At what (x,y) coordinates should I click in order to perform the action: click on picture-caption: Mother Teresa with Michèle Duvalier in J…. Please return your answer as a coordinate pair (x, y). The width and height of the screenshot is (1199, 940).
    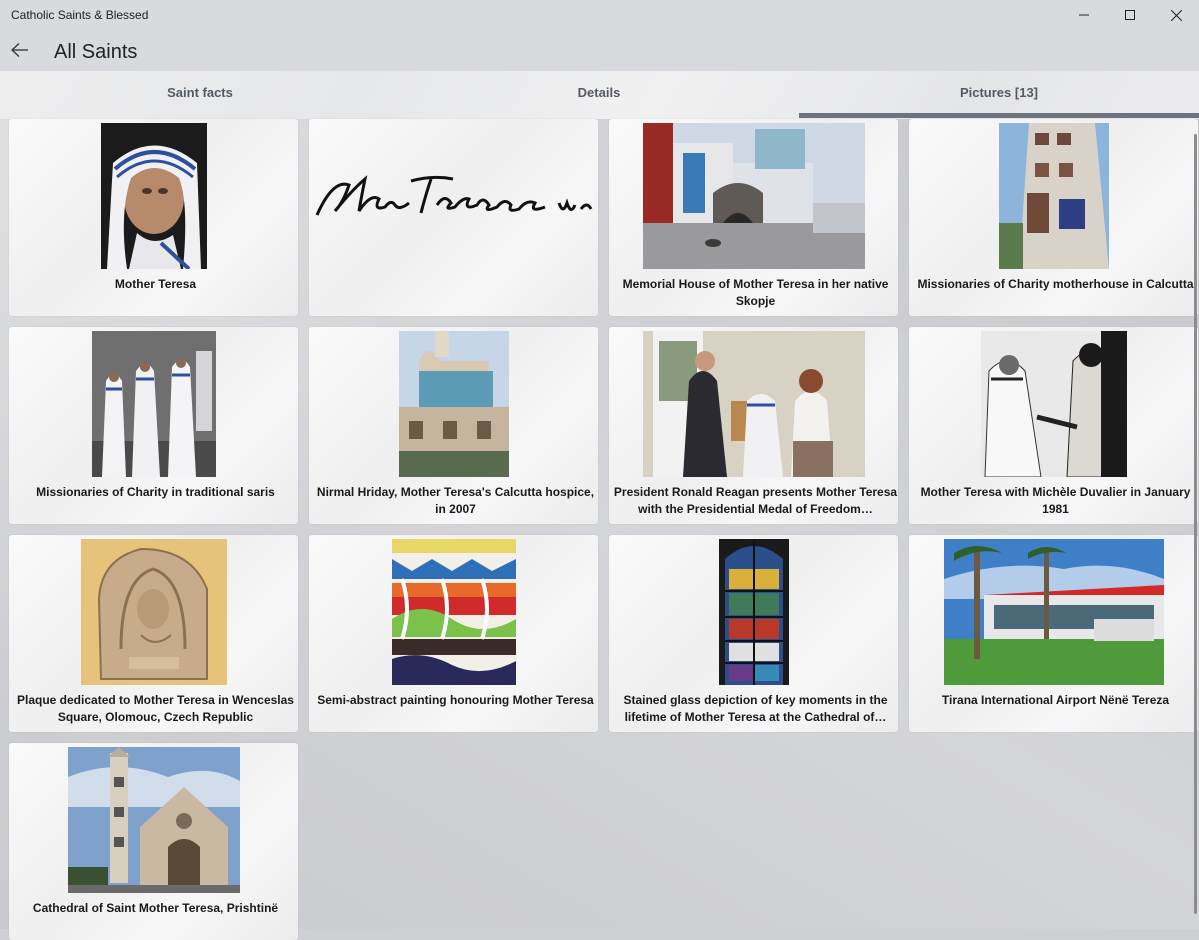
    Looking at the image, I should click on (1055, 500).